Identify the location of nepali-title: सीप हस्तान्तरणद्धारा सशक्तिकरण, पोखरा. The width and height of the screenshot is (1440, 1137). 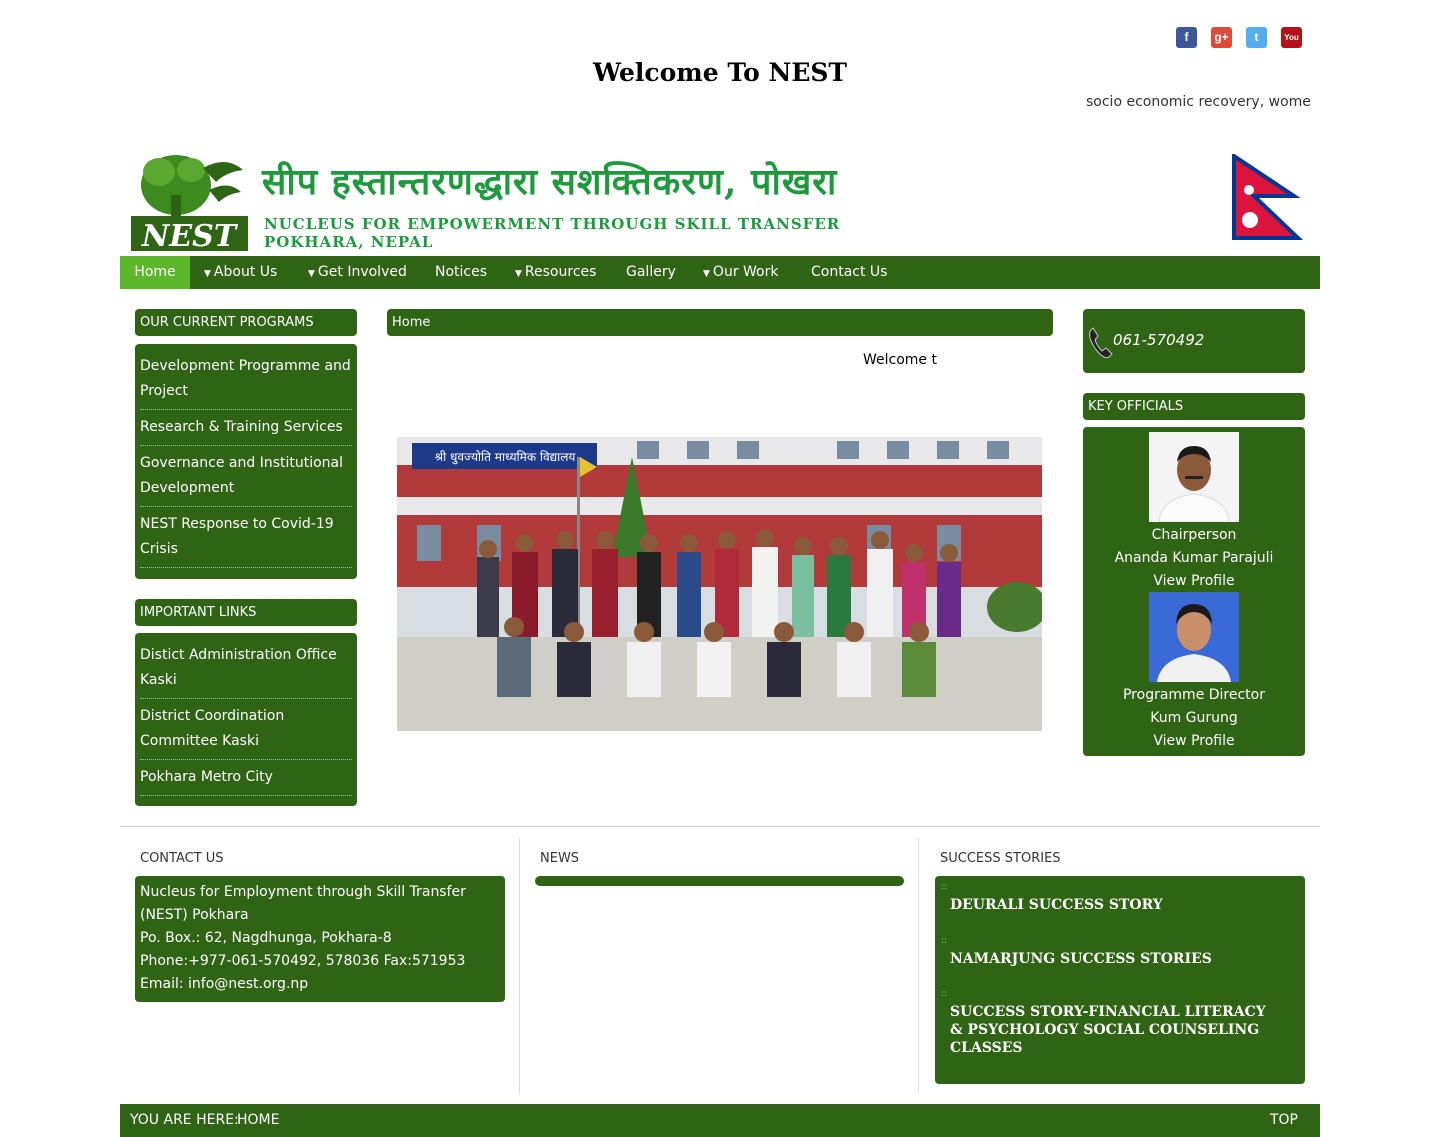
(550, 182).